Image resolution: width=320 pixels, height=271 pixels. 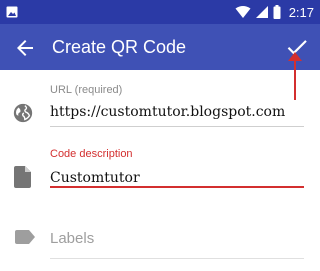 What do you see at coordinates (72, 238) in the screenshot?
I see `labels-field: Labels` at bounding box center [72, 238].